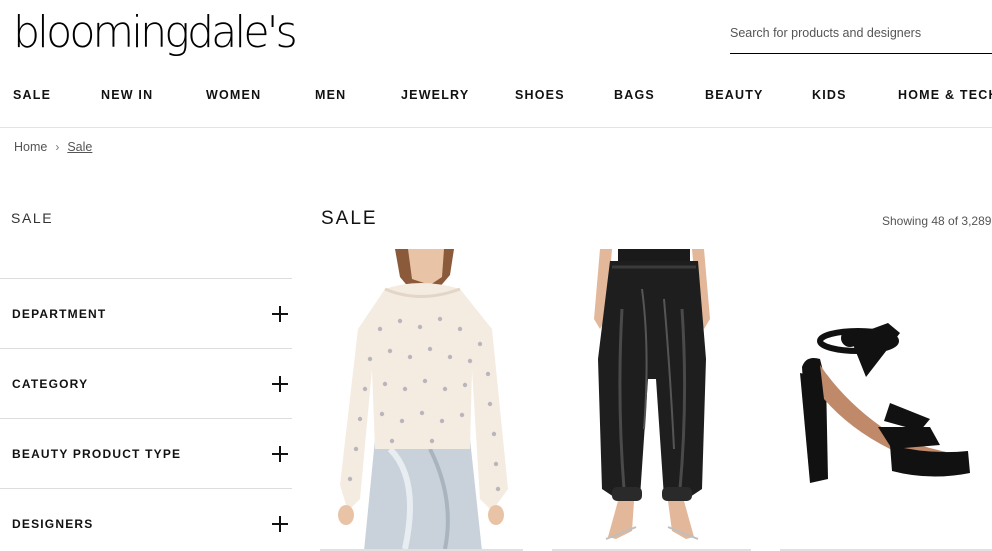 The height and width of the screenshot is (551, 992). Describe the element at coordinates (50, 384) in the screenshot. I see `facet-label: CATEGORY` at that location.